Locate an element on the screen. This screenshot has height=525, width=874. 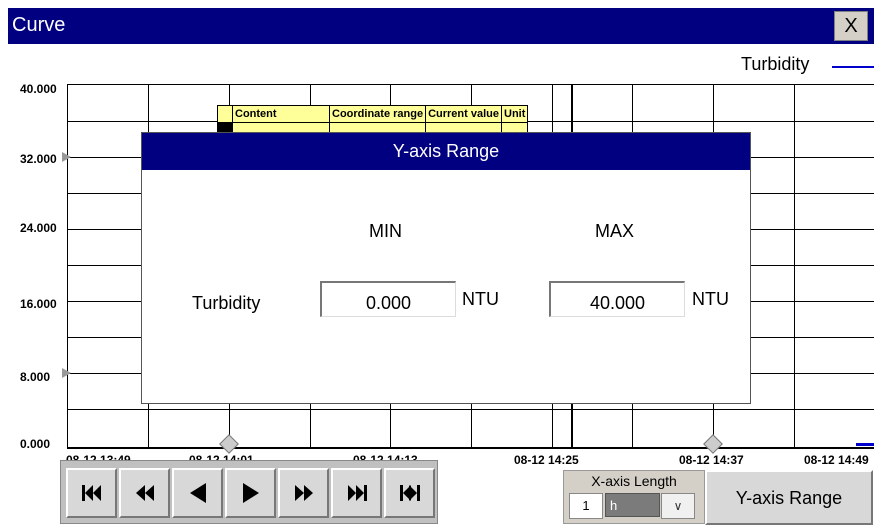
fast-forward-button is located at coordinates (303, 493).